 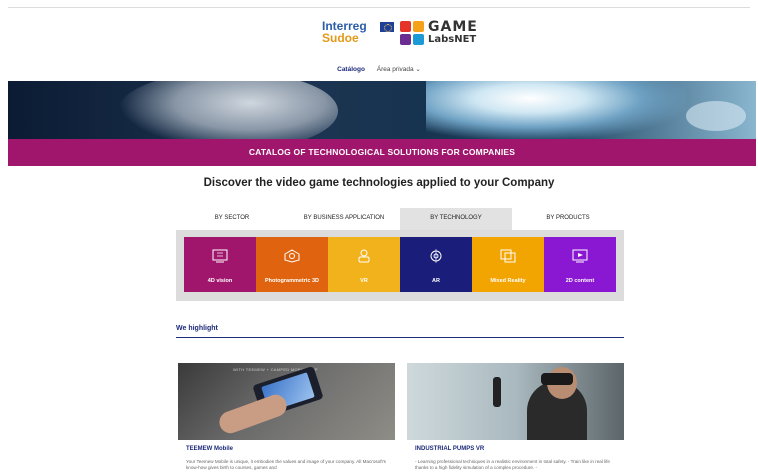 I want to click on mixed-reality-icon, so click(x=508, y=256).